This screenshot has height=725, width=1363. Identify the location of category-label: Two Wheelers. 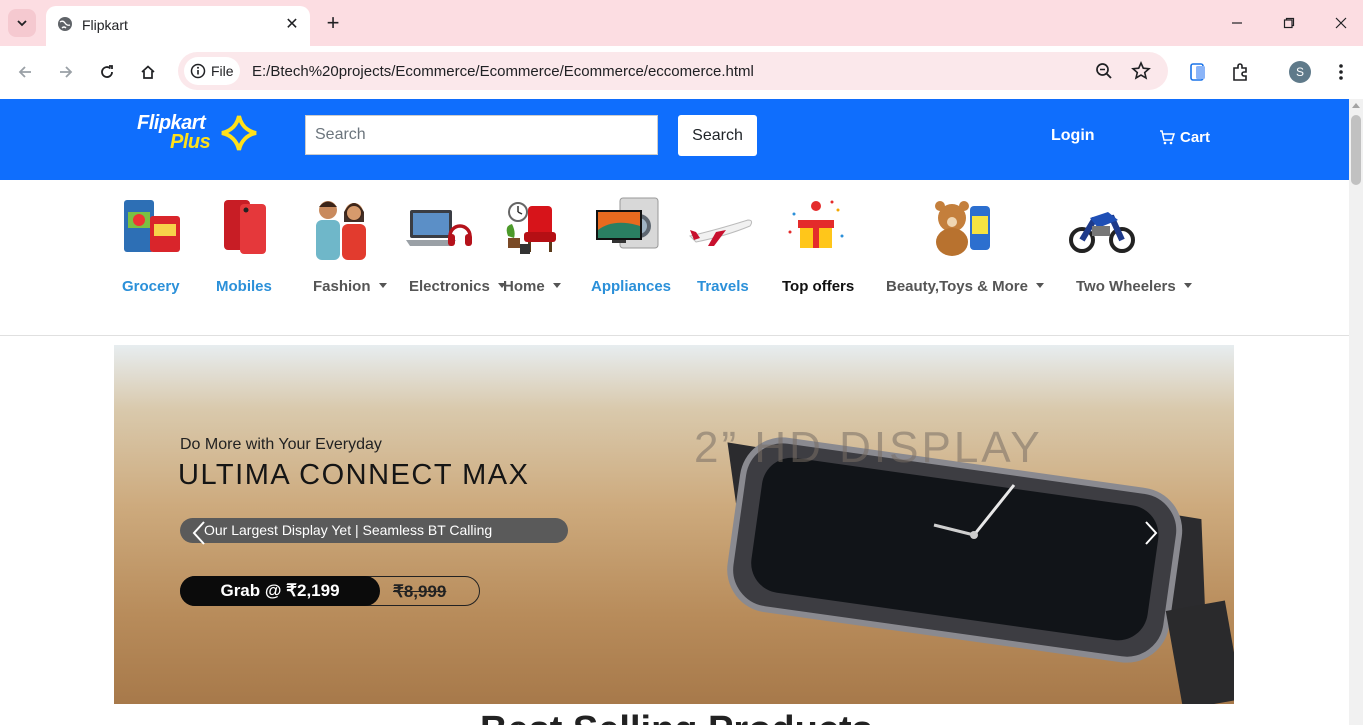
(1134, 286).